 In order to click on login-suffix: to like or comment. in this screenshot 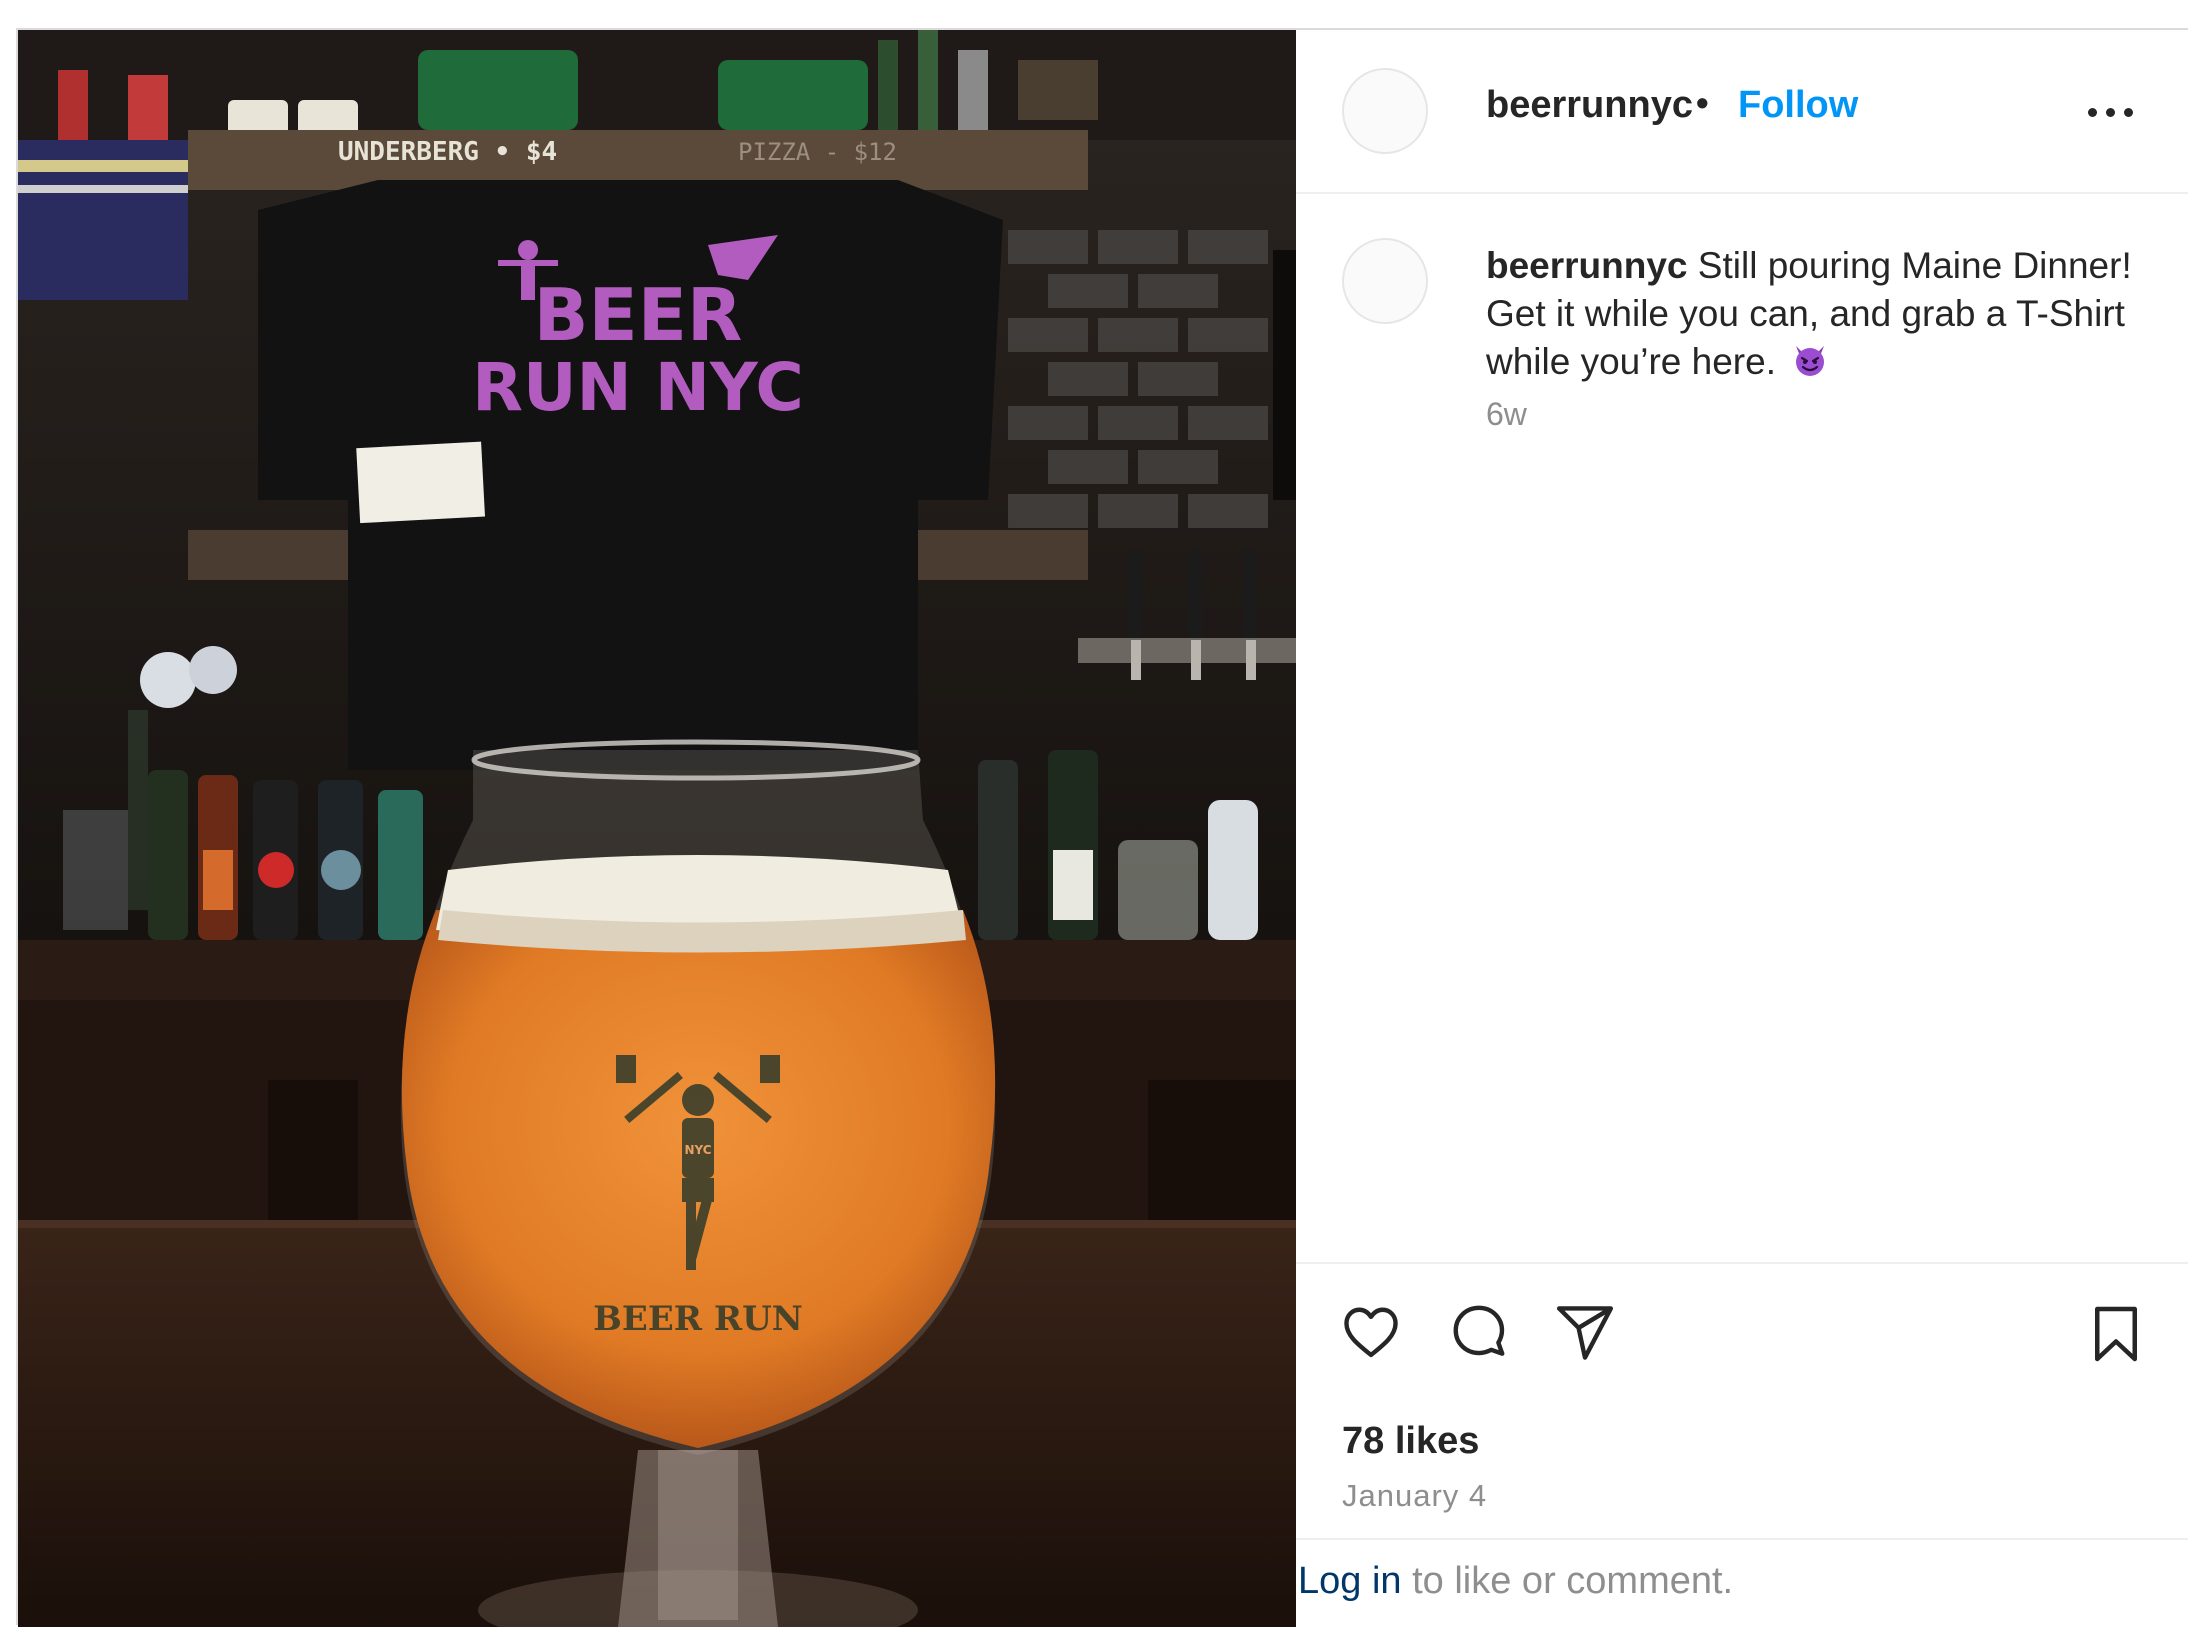, I will do `click(1567, 1581)`.